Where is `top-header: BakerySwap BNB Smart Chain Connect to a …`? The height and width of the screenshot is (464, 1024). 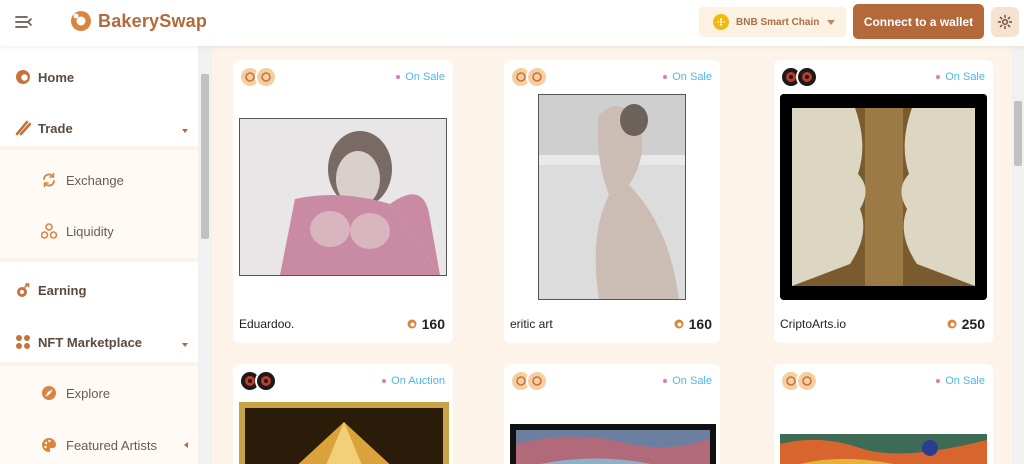 top-header: BakerySwap BNB Smart Chain Connect to a … is located at coordinates (512, 23).